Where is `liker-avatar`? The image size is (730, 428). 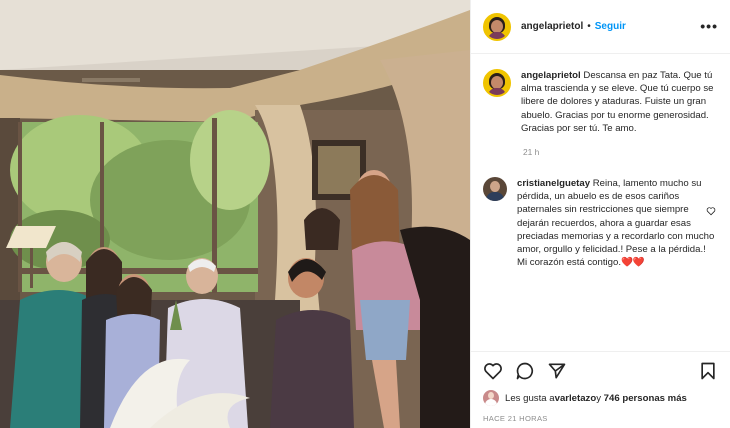
liker-avatar is located at coordinates (491, 398).